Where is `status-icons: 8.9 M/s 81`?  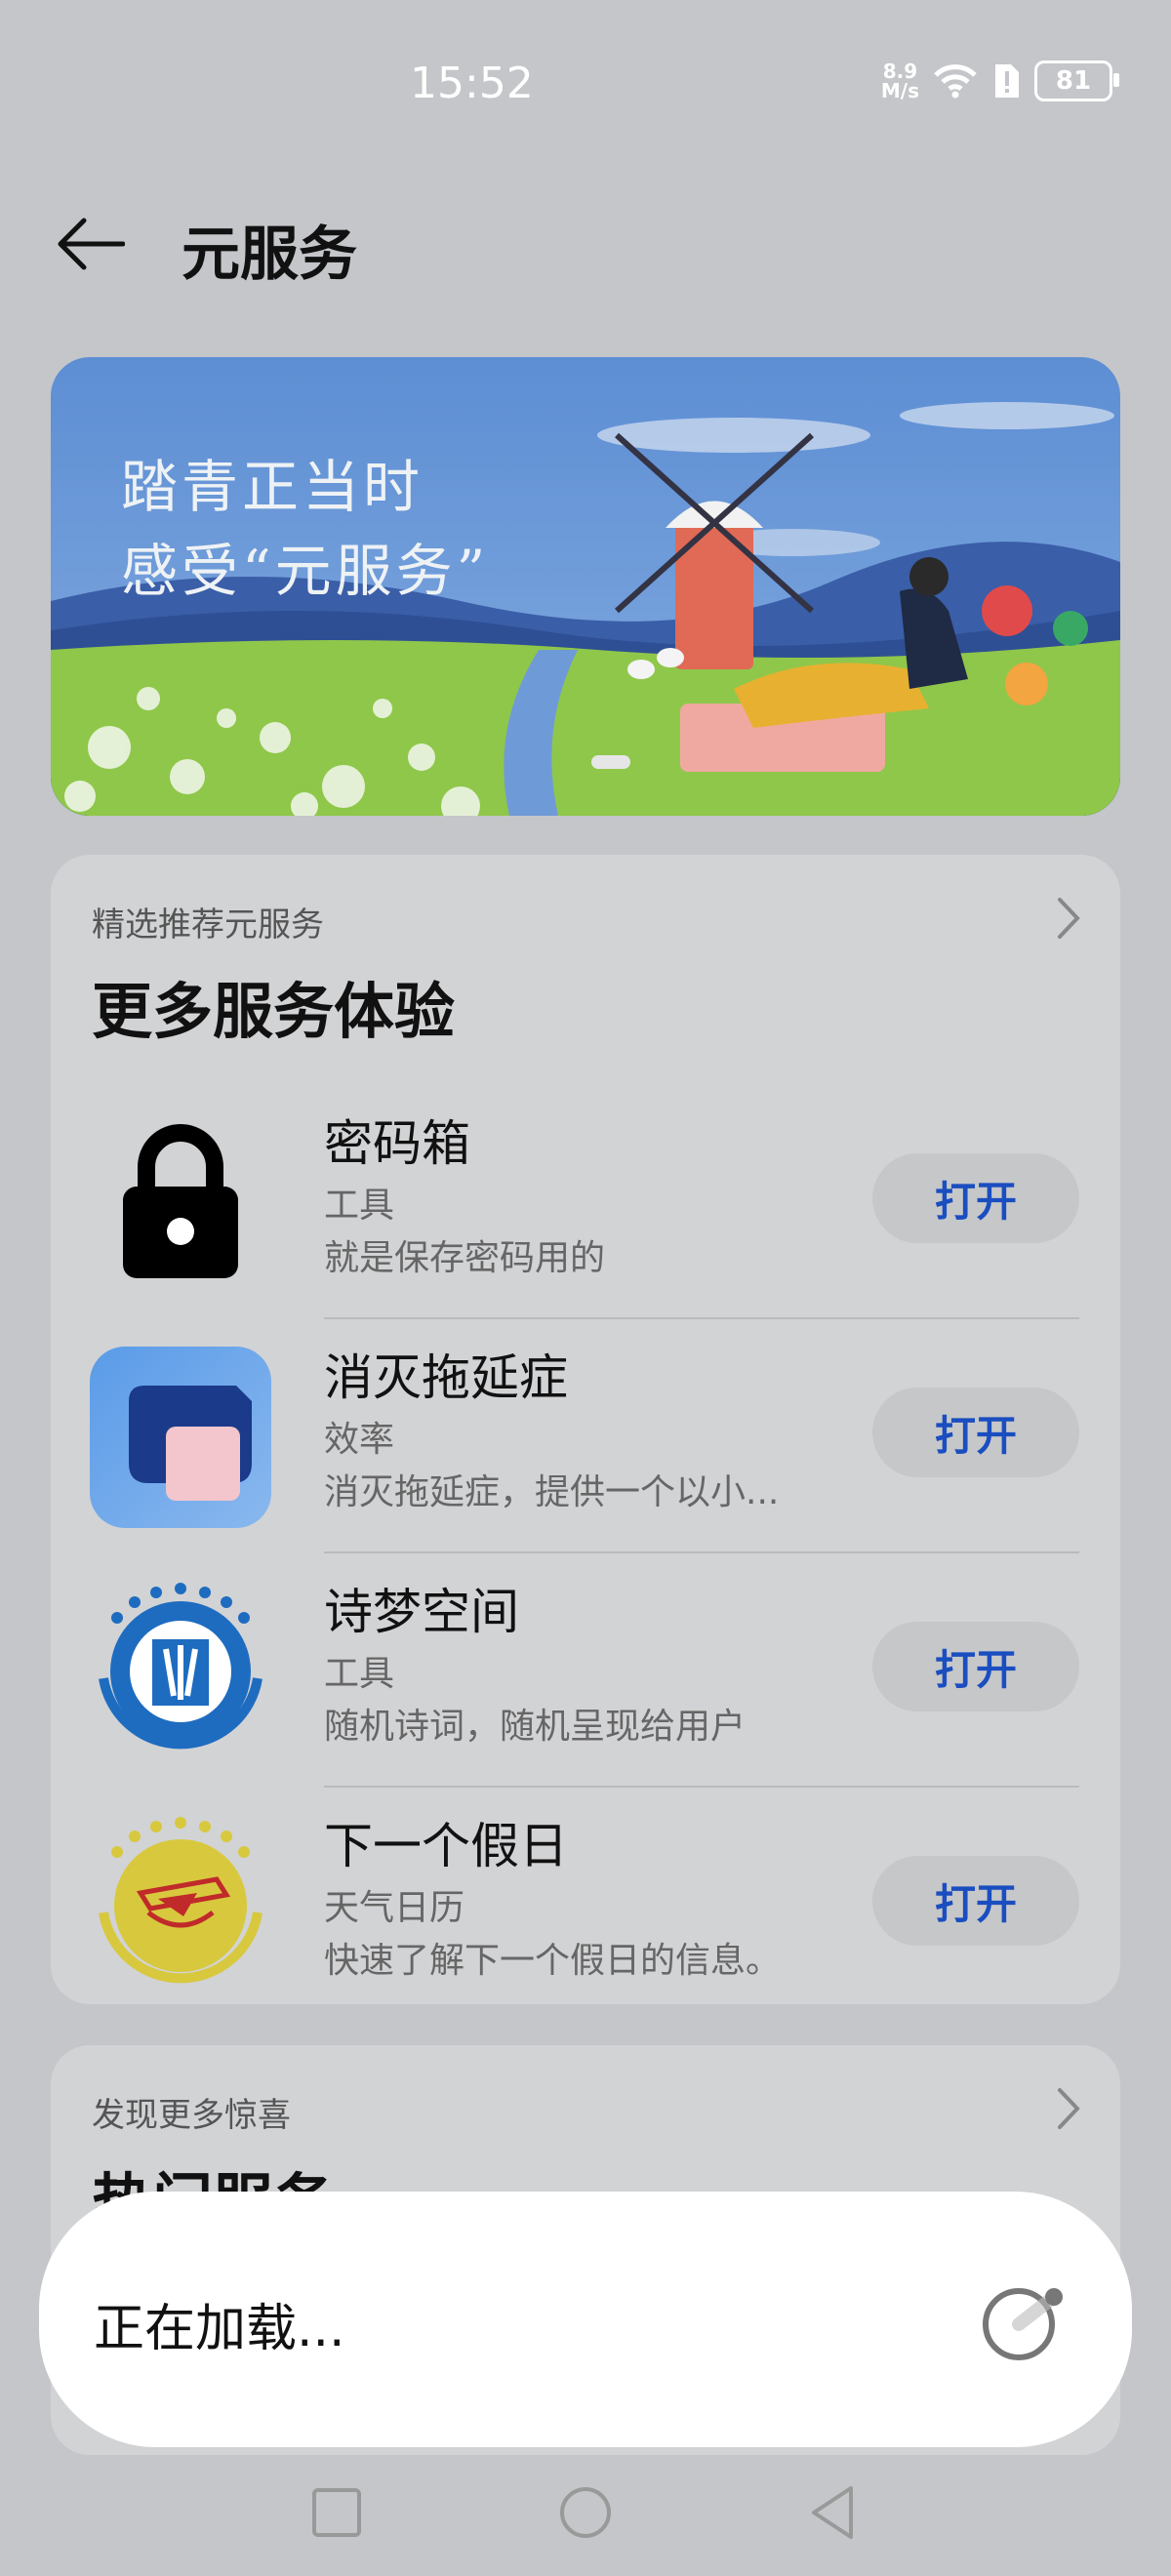
status-icons: 8.9 M/s 81 is located at coordinates (999, 81).